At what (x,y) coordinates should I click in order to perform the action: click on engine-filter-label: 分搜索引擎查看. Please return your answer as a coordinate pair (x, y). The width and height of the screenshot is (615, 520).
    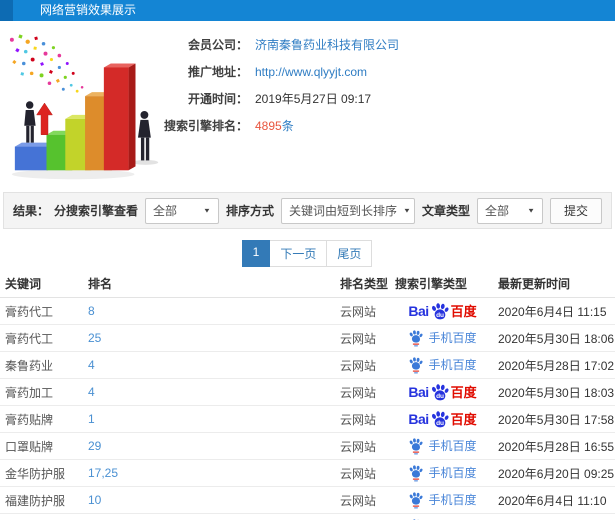
    Looking at the image, I should click on (95, 211).